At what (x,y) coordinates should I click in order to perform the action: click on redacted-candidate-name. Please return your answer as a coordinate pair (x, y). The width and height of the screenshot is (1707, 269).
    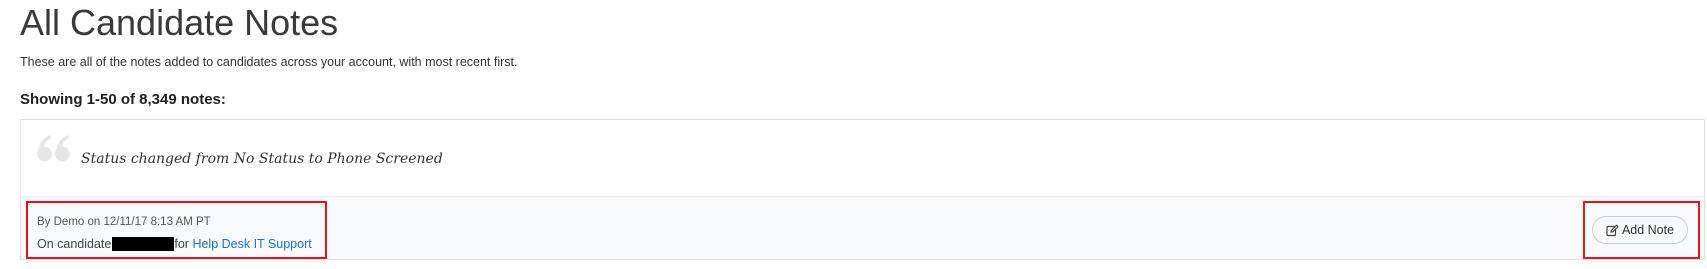
    Looking at the image, I should click on (143, 244).